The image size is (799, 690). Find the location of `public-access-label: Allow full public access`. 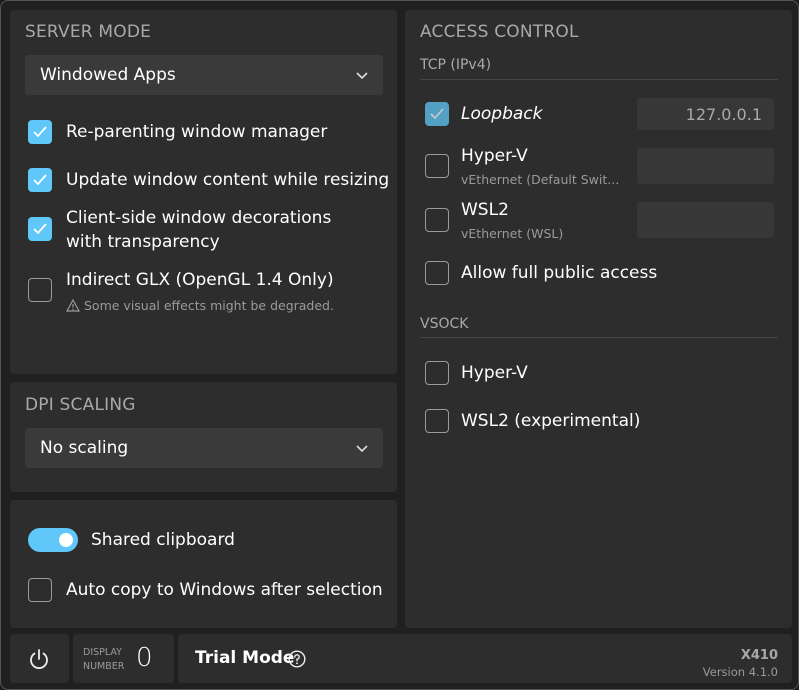

public-access-label: Allow full public access is located at coordinates (559, 273).